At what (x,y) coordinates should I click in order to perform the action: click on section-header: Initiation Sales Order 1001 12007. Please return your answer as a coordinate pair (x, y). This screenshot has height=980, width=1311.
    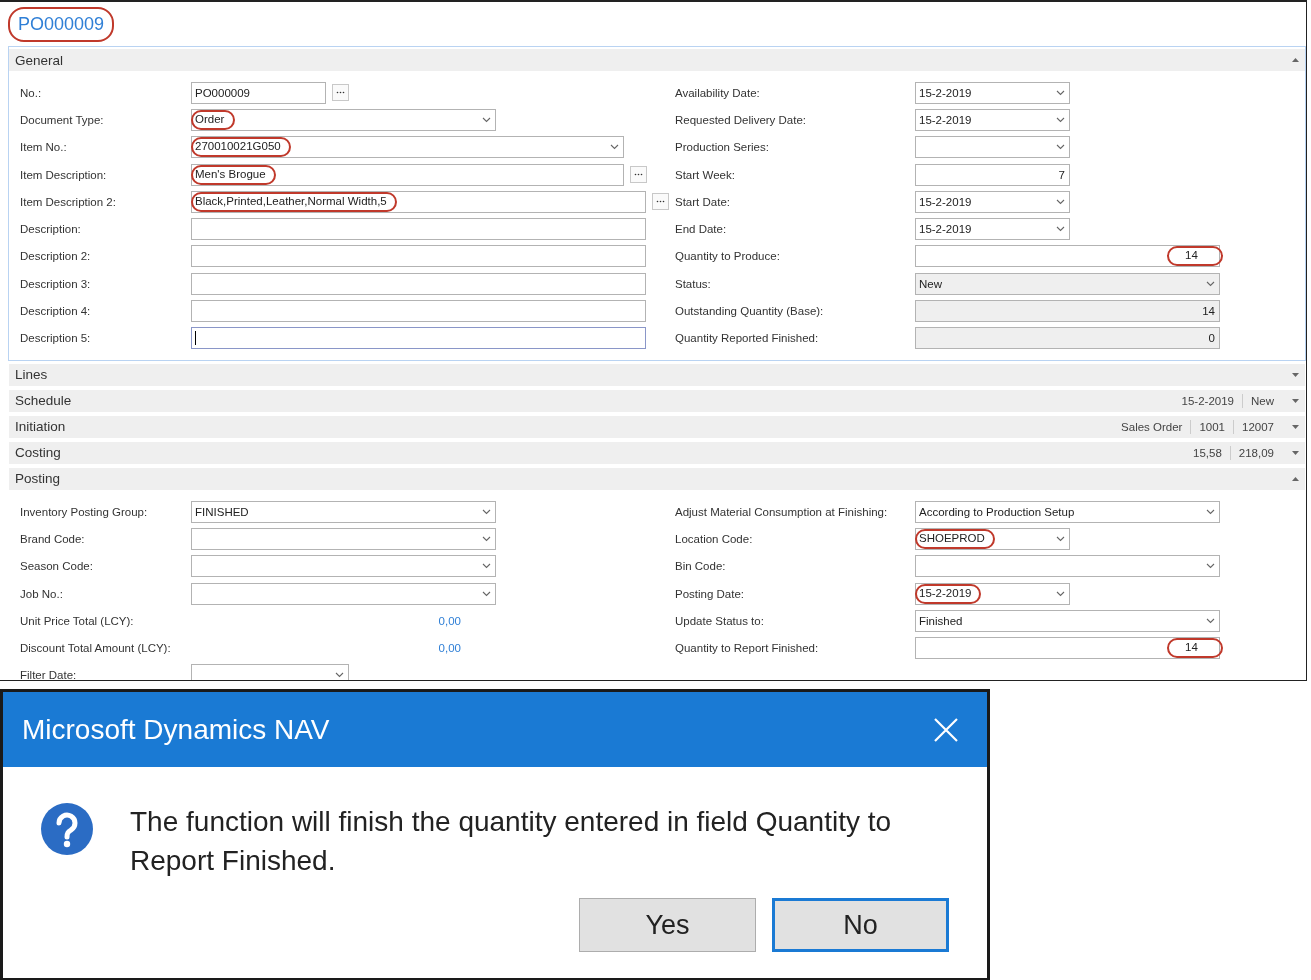
    Looking at the image, I should click on (657, 426).